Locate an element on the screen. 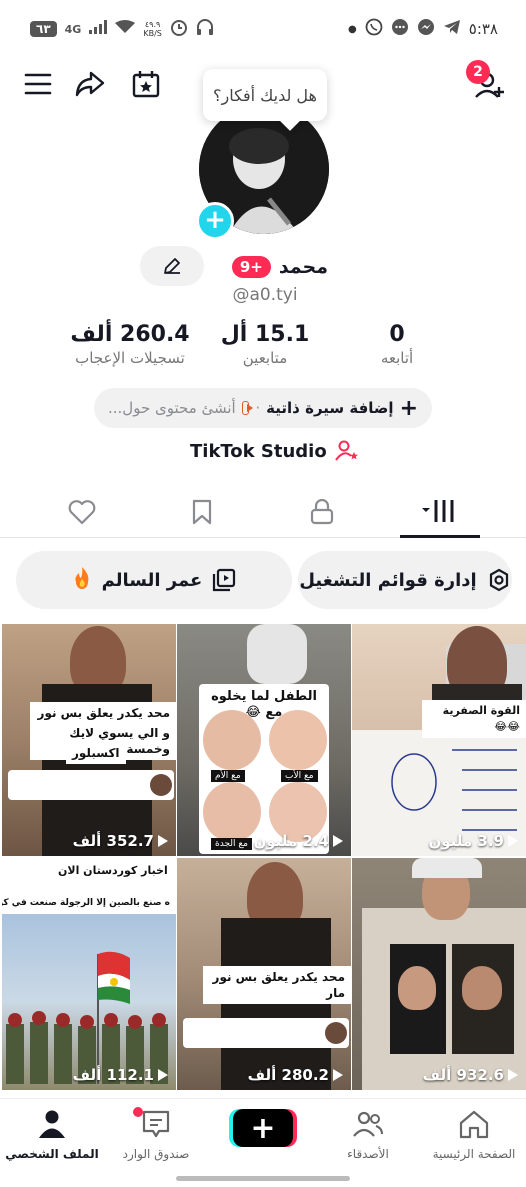  video-thumbnail: محد يكدر يعلق بس نور مار 280.2 ألف is located at coordinates (264, 974).